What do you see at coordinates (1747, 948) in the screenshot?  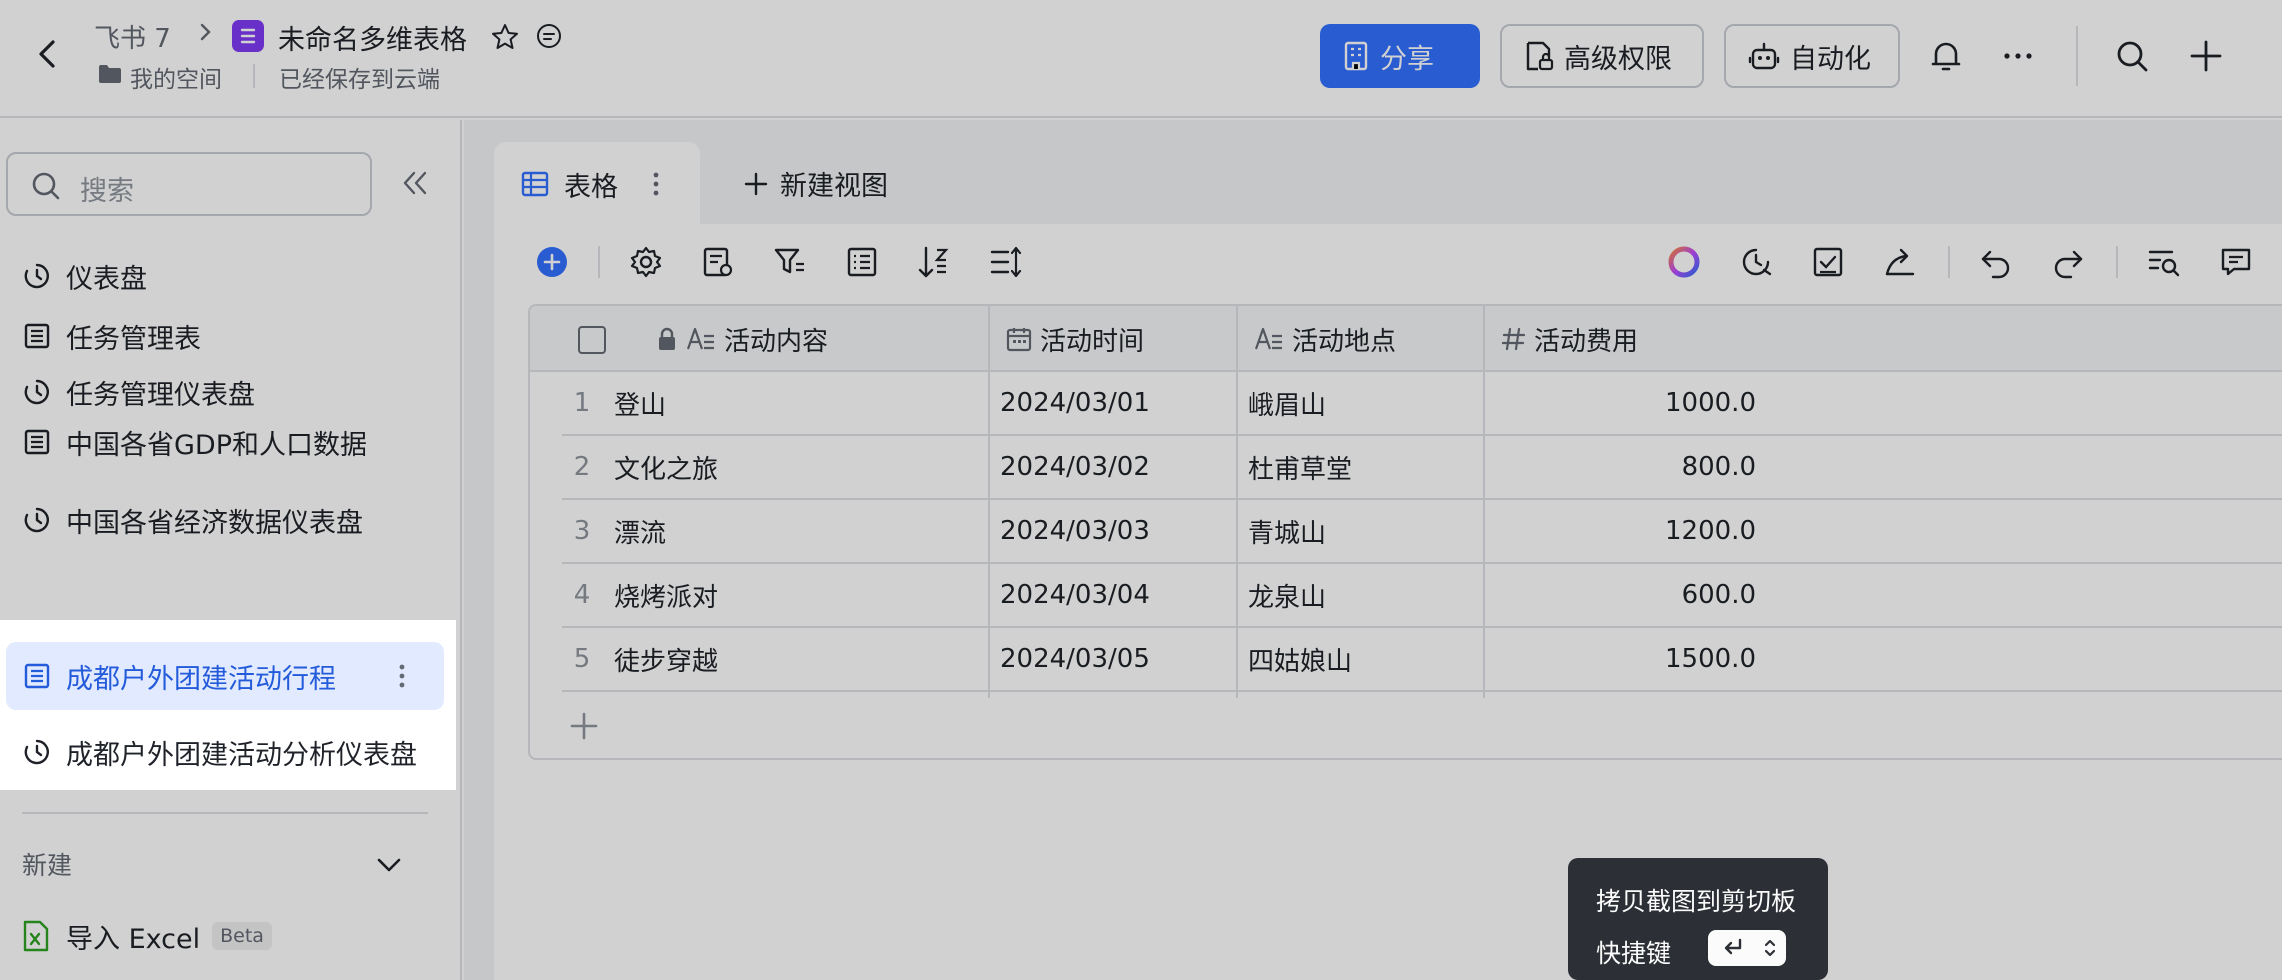 I see `shortcut-key-chip` at bounding box center [1747, 948].